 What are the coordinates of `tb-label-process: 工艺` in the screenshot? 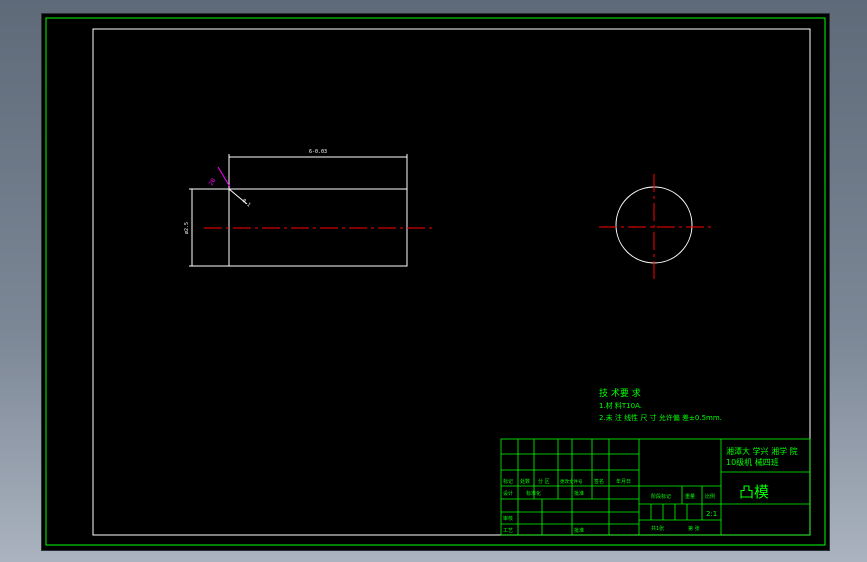 It's located at (508, 531).